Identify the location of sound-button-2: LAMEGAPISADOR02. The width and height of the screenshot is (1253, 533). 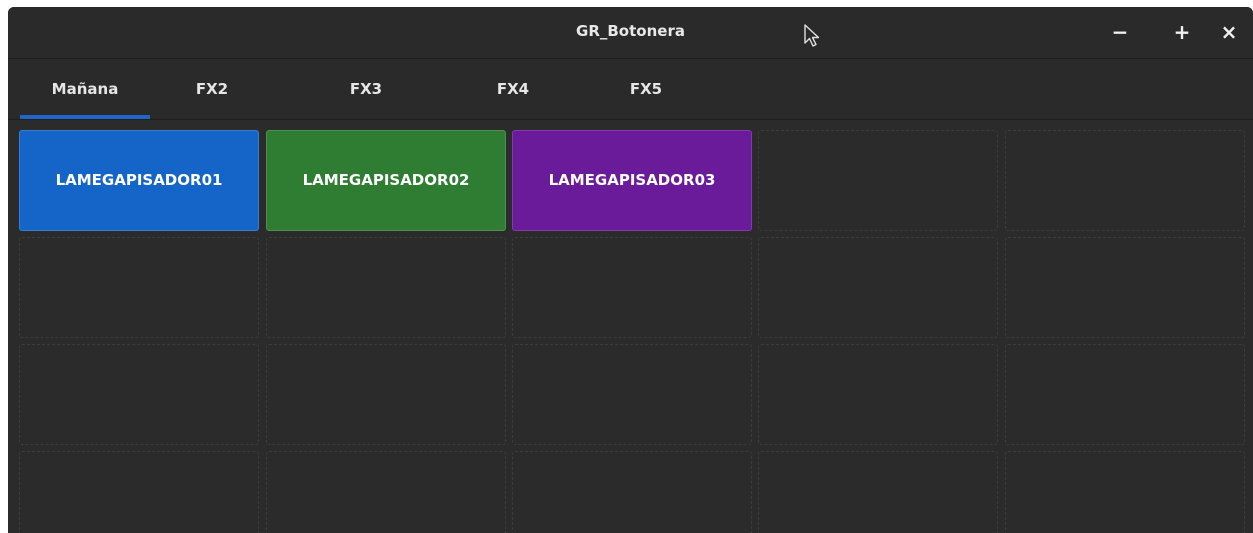
(386, 180).